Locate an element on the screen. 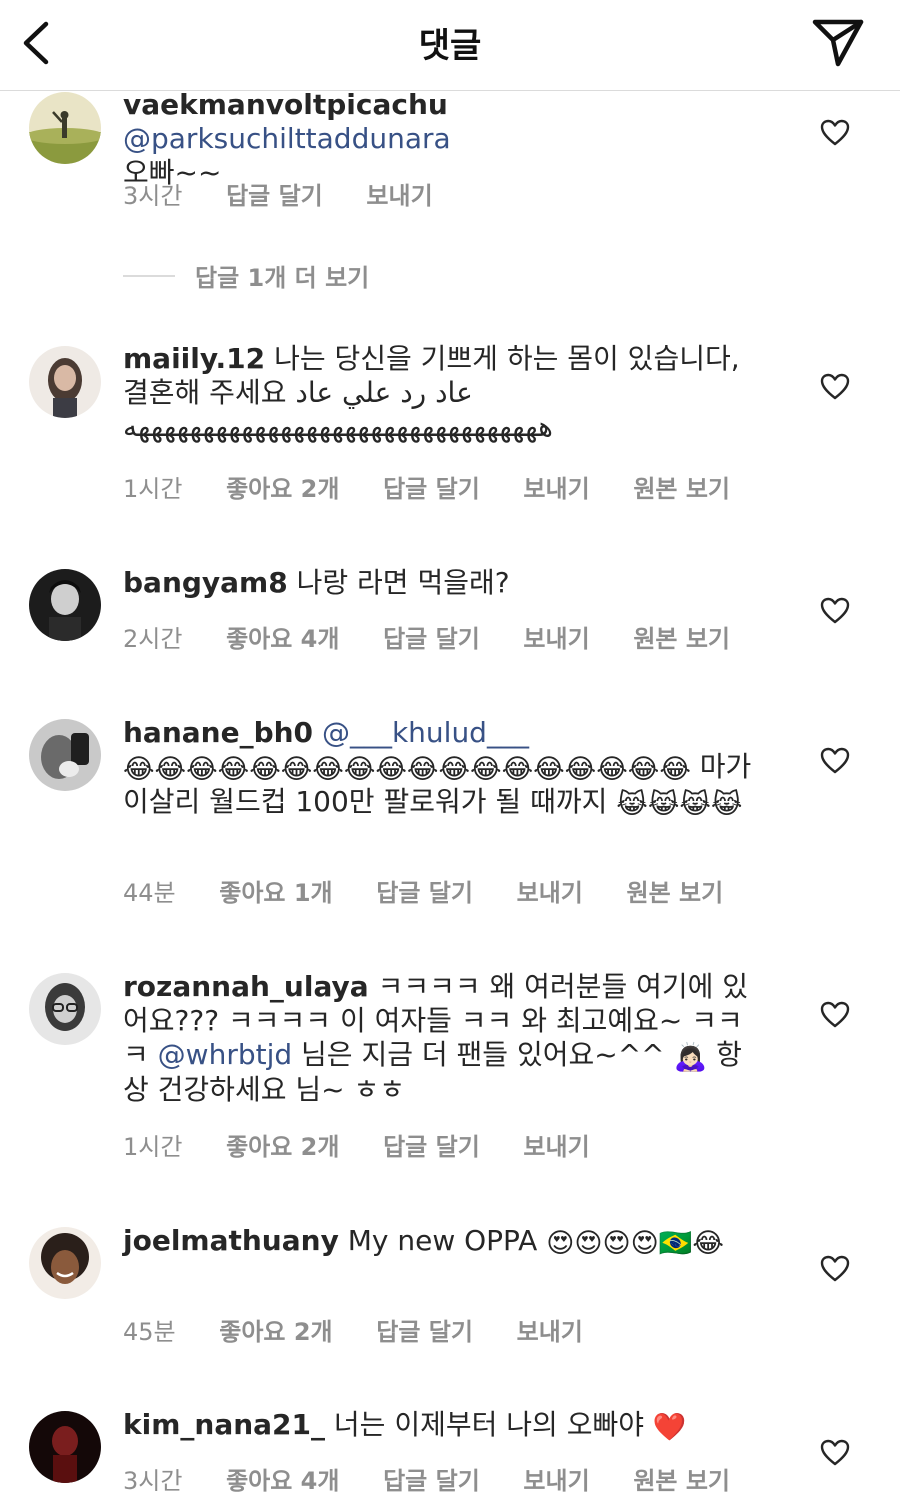  comment-time: 44분 is located at coordinates (149, 893).